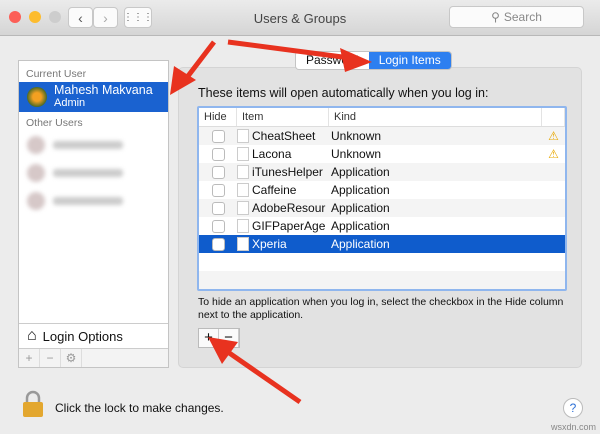 Image resolution: width=600 pixels, height=434 pixels. Describe the element at coordinates (573, 427) in the screenshot. I see `watermark: wsxdn.com` at that location.